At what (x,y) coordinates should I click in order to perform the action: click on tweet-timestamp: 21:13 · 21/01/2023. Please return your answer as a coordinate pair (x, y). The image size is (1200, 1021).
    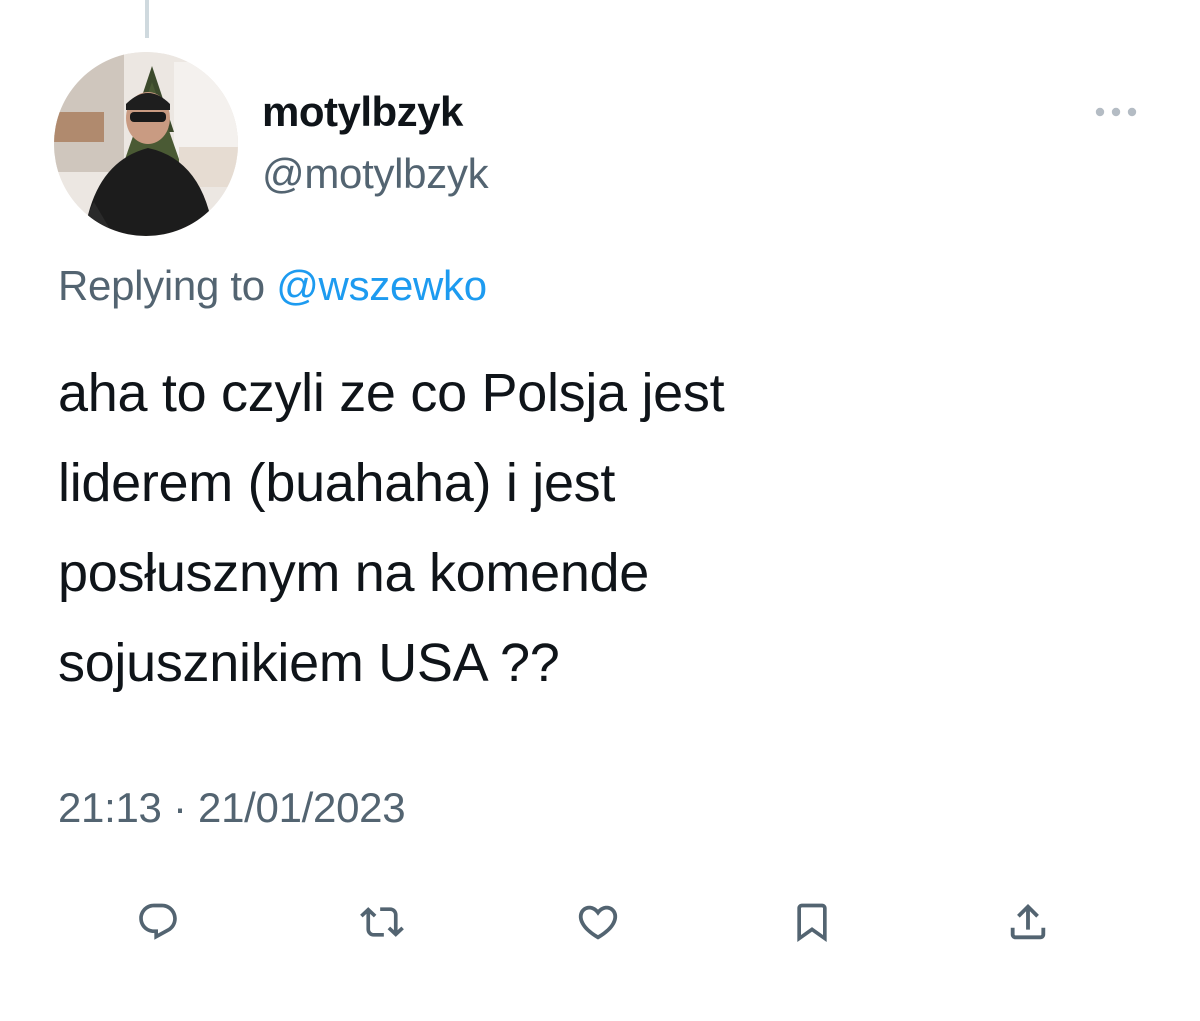
    Looking at the image, I should click on (232, 808).